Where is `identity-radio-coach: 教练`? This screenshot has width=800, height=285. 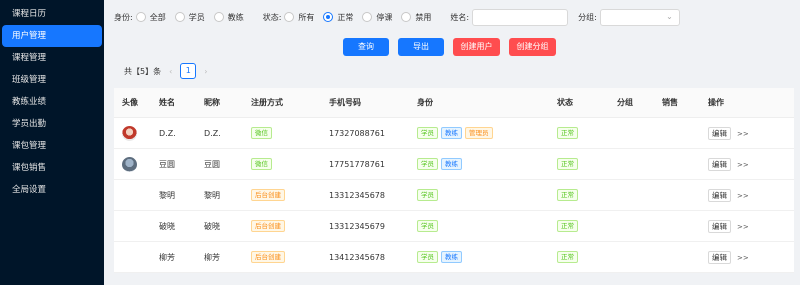 identity-radio-coach: 教练 is located at coordinates (228, 17).